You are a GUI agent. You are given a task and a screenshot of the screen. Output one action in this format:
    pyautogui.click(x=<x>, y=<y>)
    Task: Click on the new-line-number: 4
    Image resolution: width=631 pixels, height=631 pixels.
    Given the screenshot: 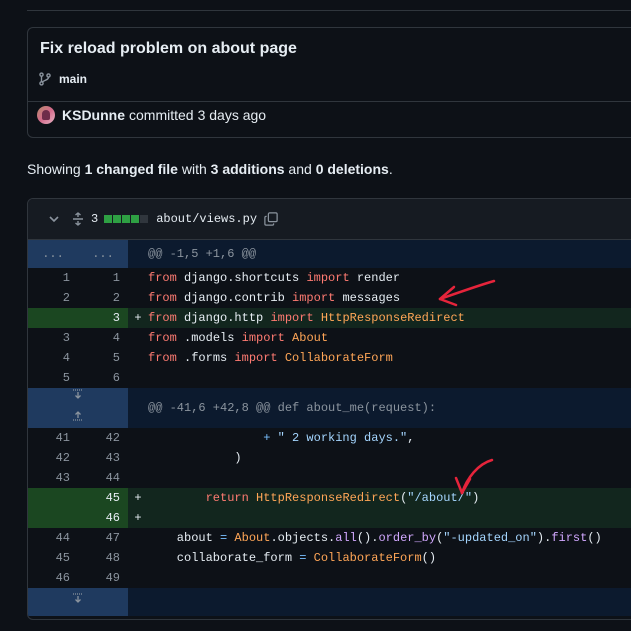 What is the action you would take?
    pyautogui.click(x=103, y=338)
    